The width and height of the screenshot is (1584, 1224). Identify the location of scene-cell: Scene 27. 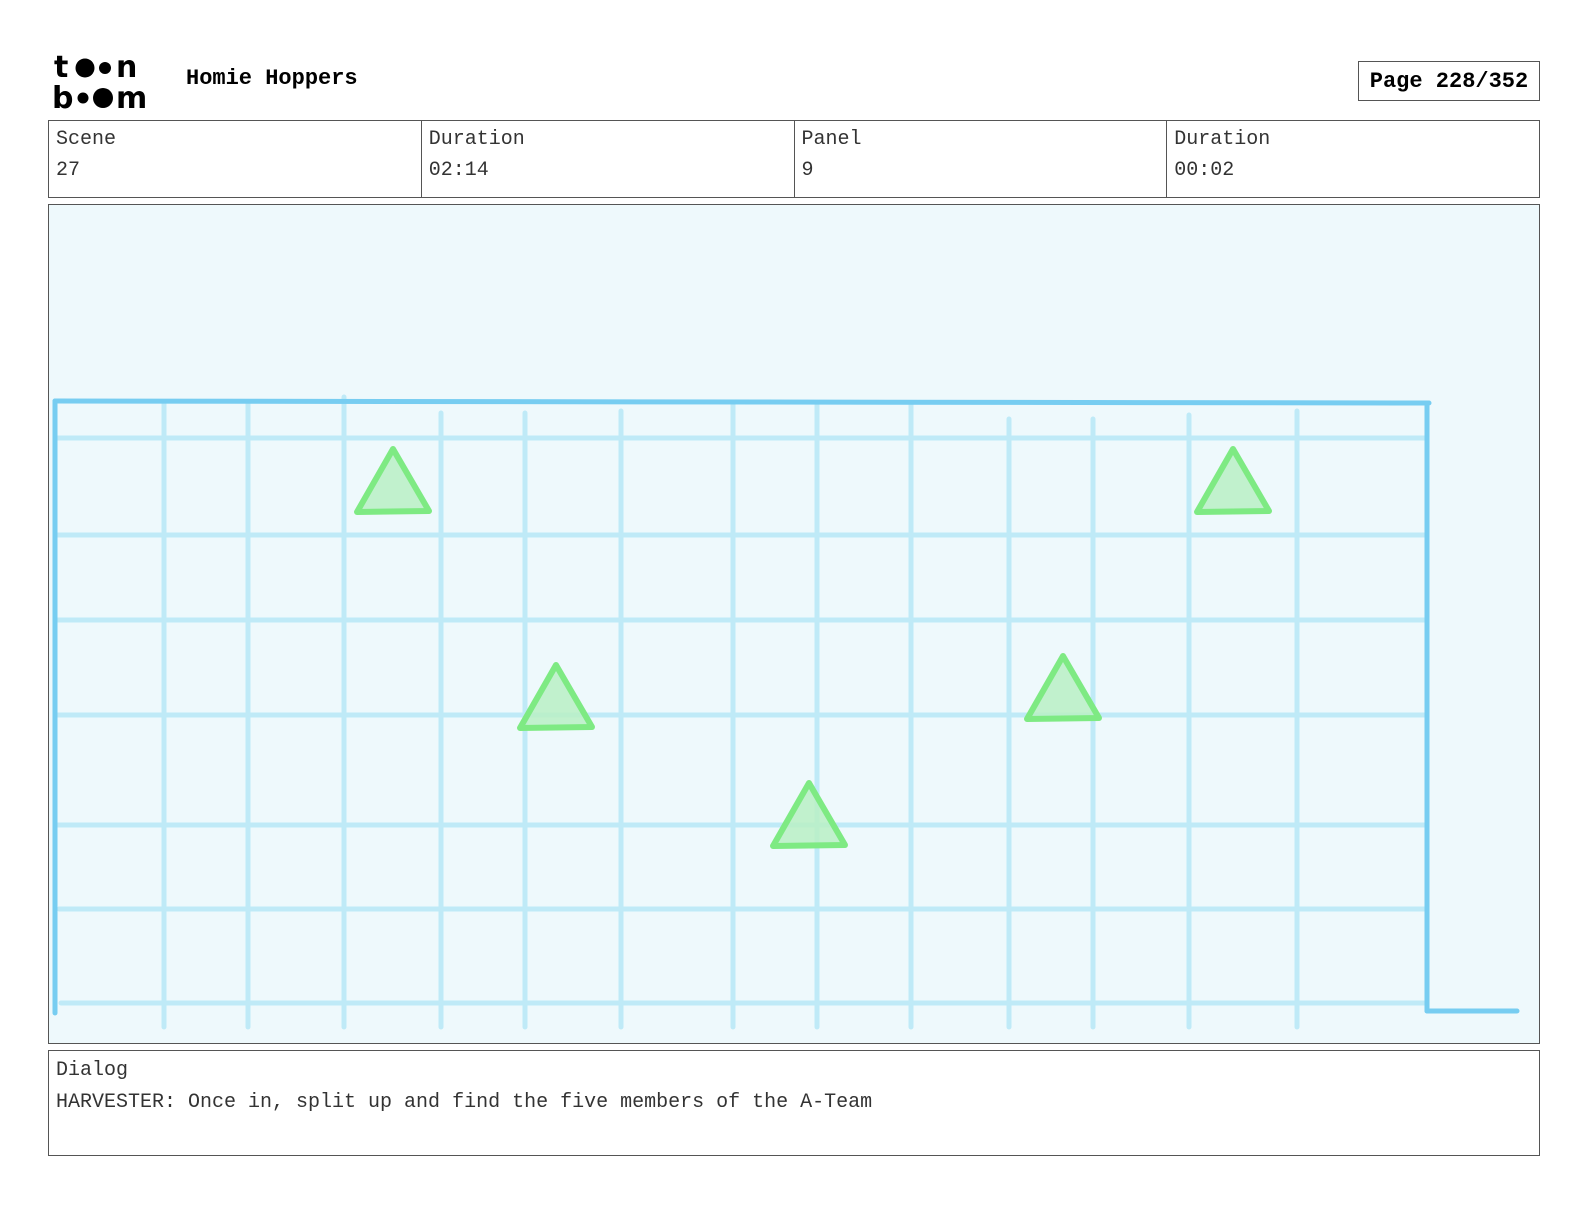
(235, 159).